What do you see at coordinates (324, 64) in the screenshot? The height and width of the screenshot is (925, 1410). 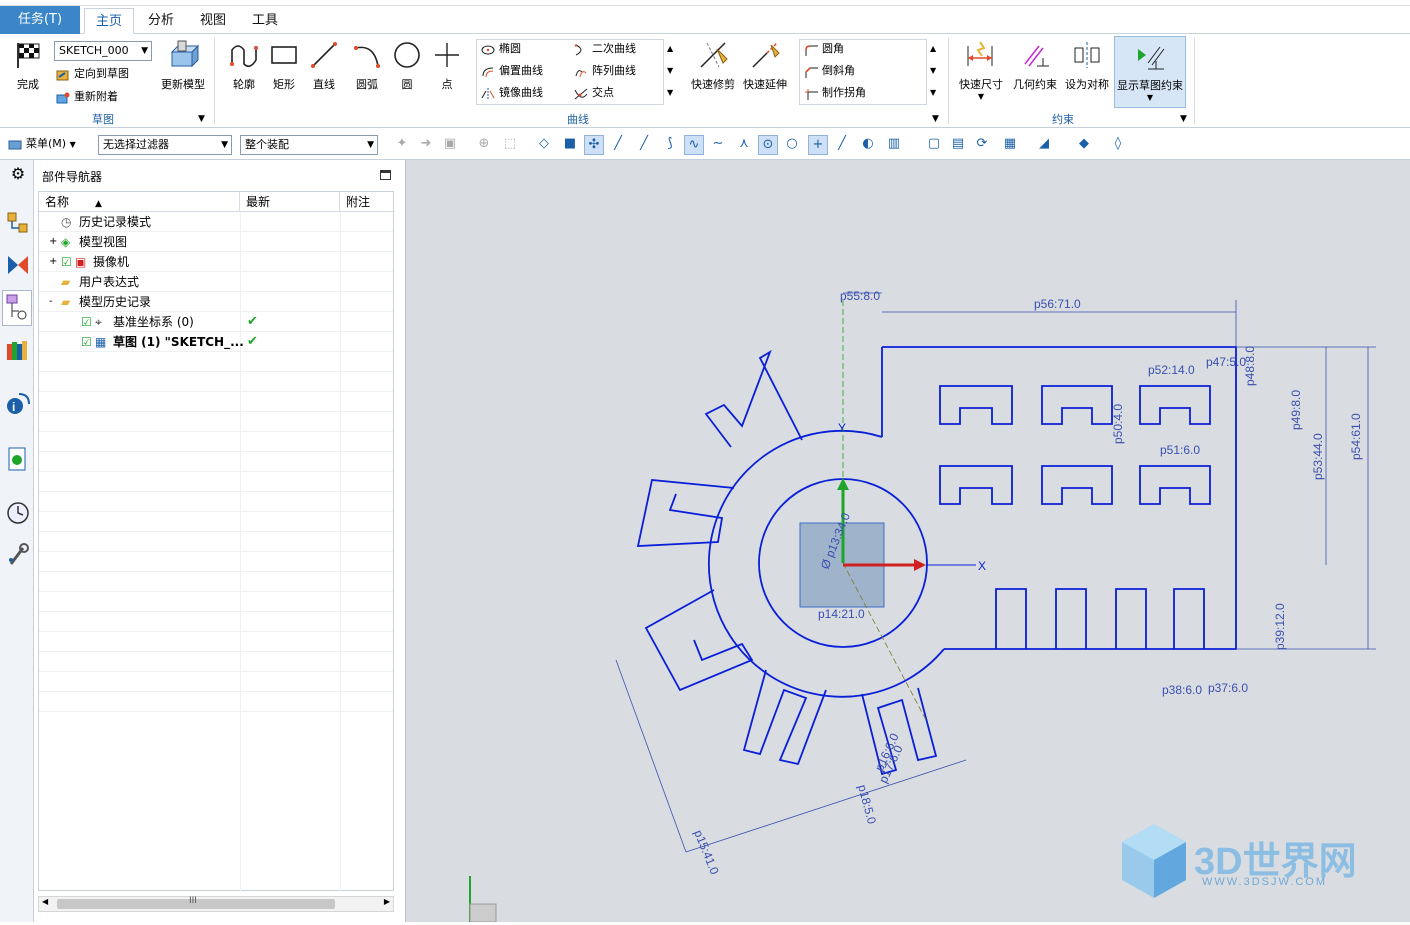 I see `line-button: 直线` at bounding box center [324, 64].